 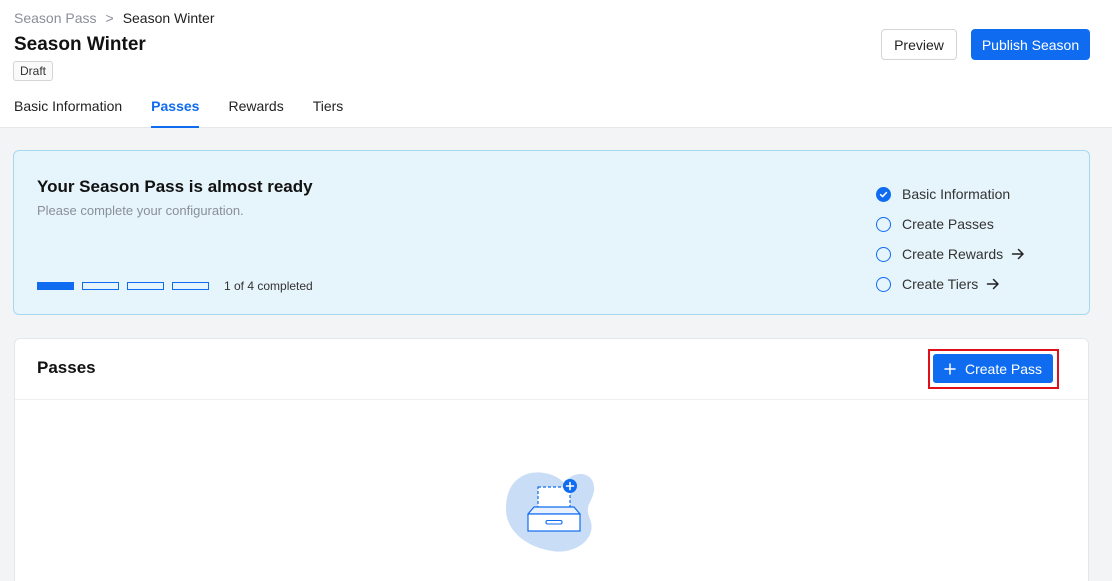 I want to click on create-pass-label: Create Pass, so click(x=1003, y=368).